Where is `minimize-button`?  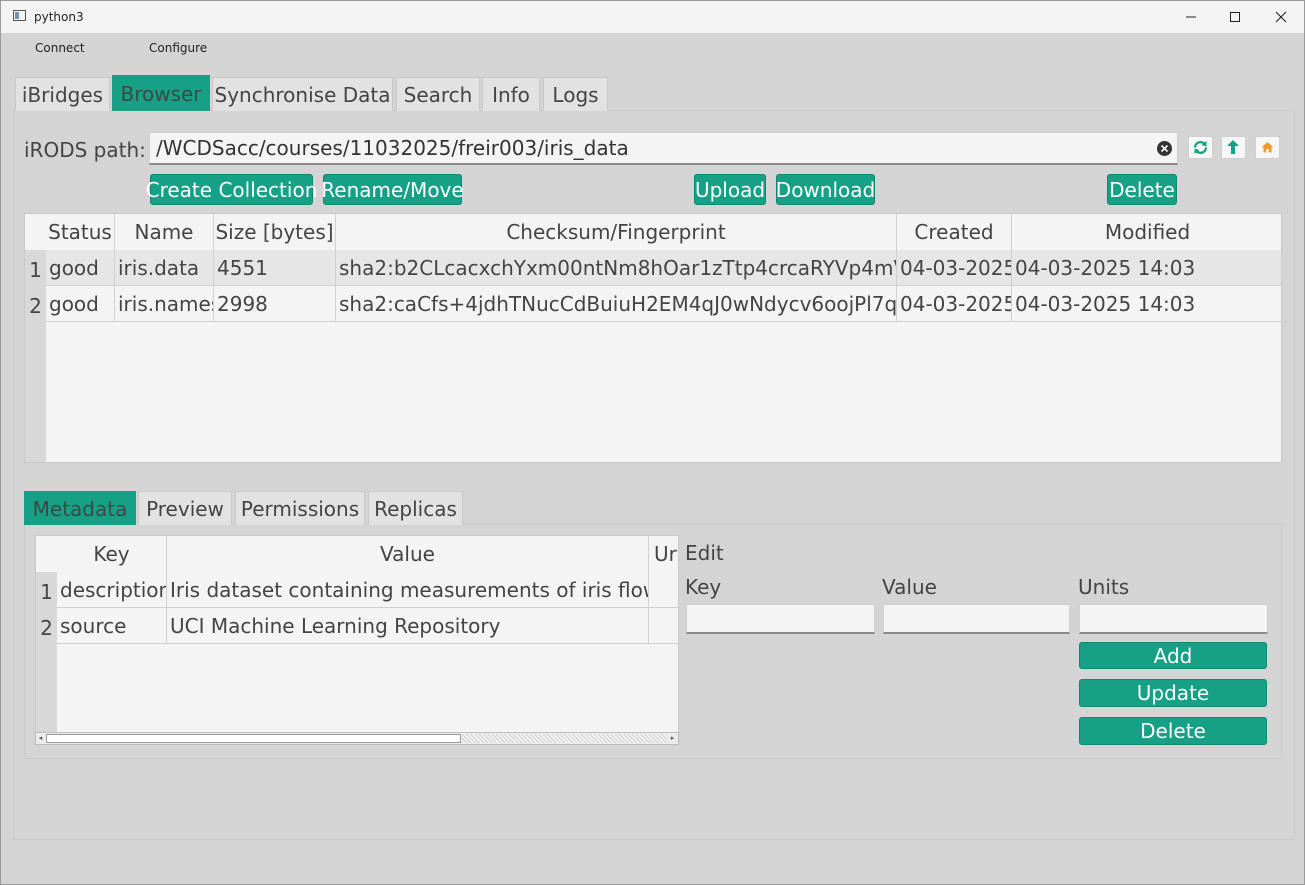
minimize-button is located at coordinates (1191, 17).